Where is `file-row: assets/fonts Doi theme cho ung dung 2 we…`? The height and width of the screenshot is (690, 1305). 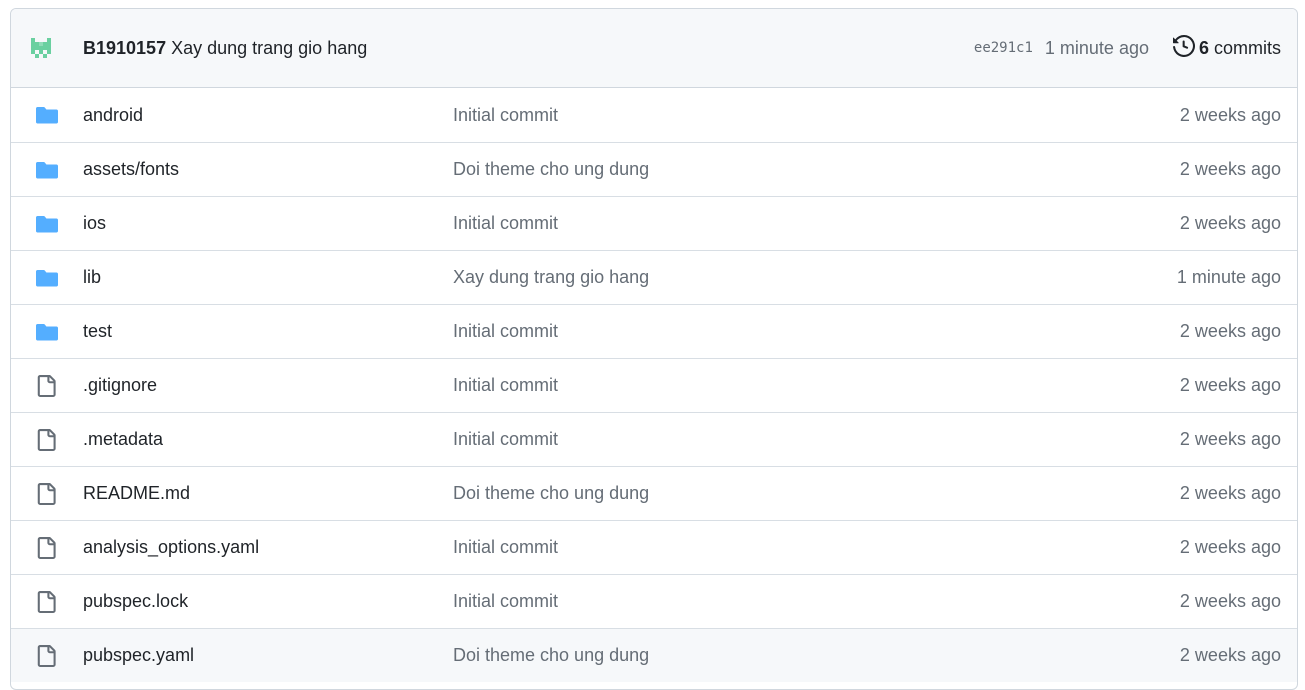 file-row: assets/fonts Doi theme cho ung dung 2 we… is located at coordinates (654, 169).